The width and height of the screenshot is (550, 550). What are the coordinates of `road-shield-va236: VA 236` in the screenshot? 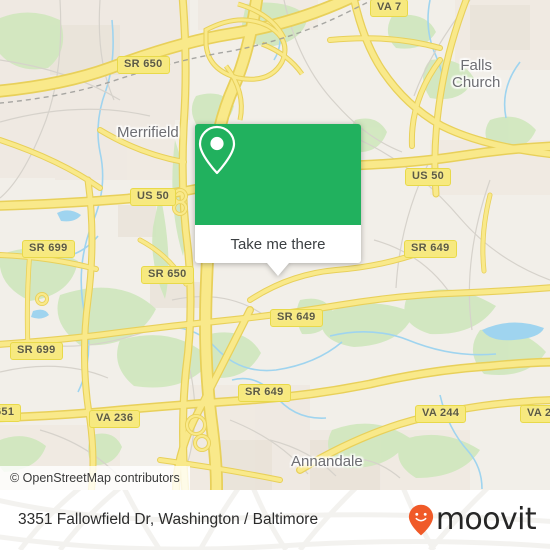 It's located at (115, 419).